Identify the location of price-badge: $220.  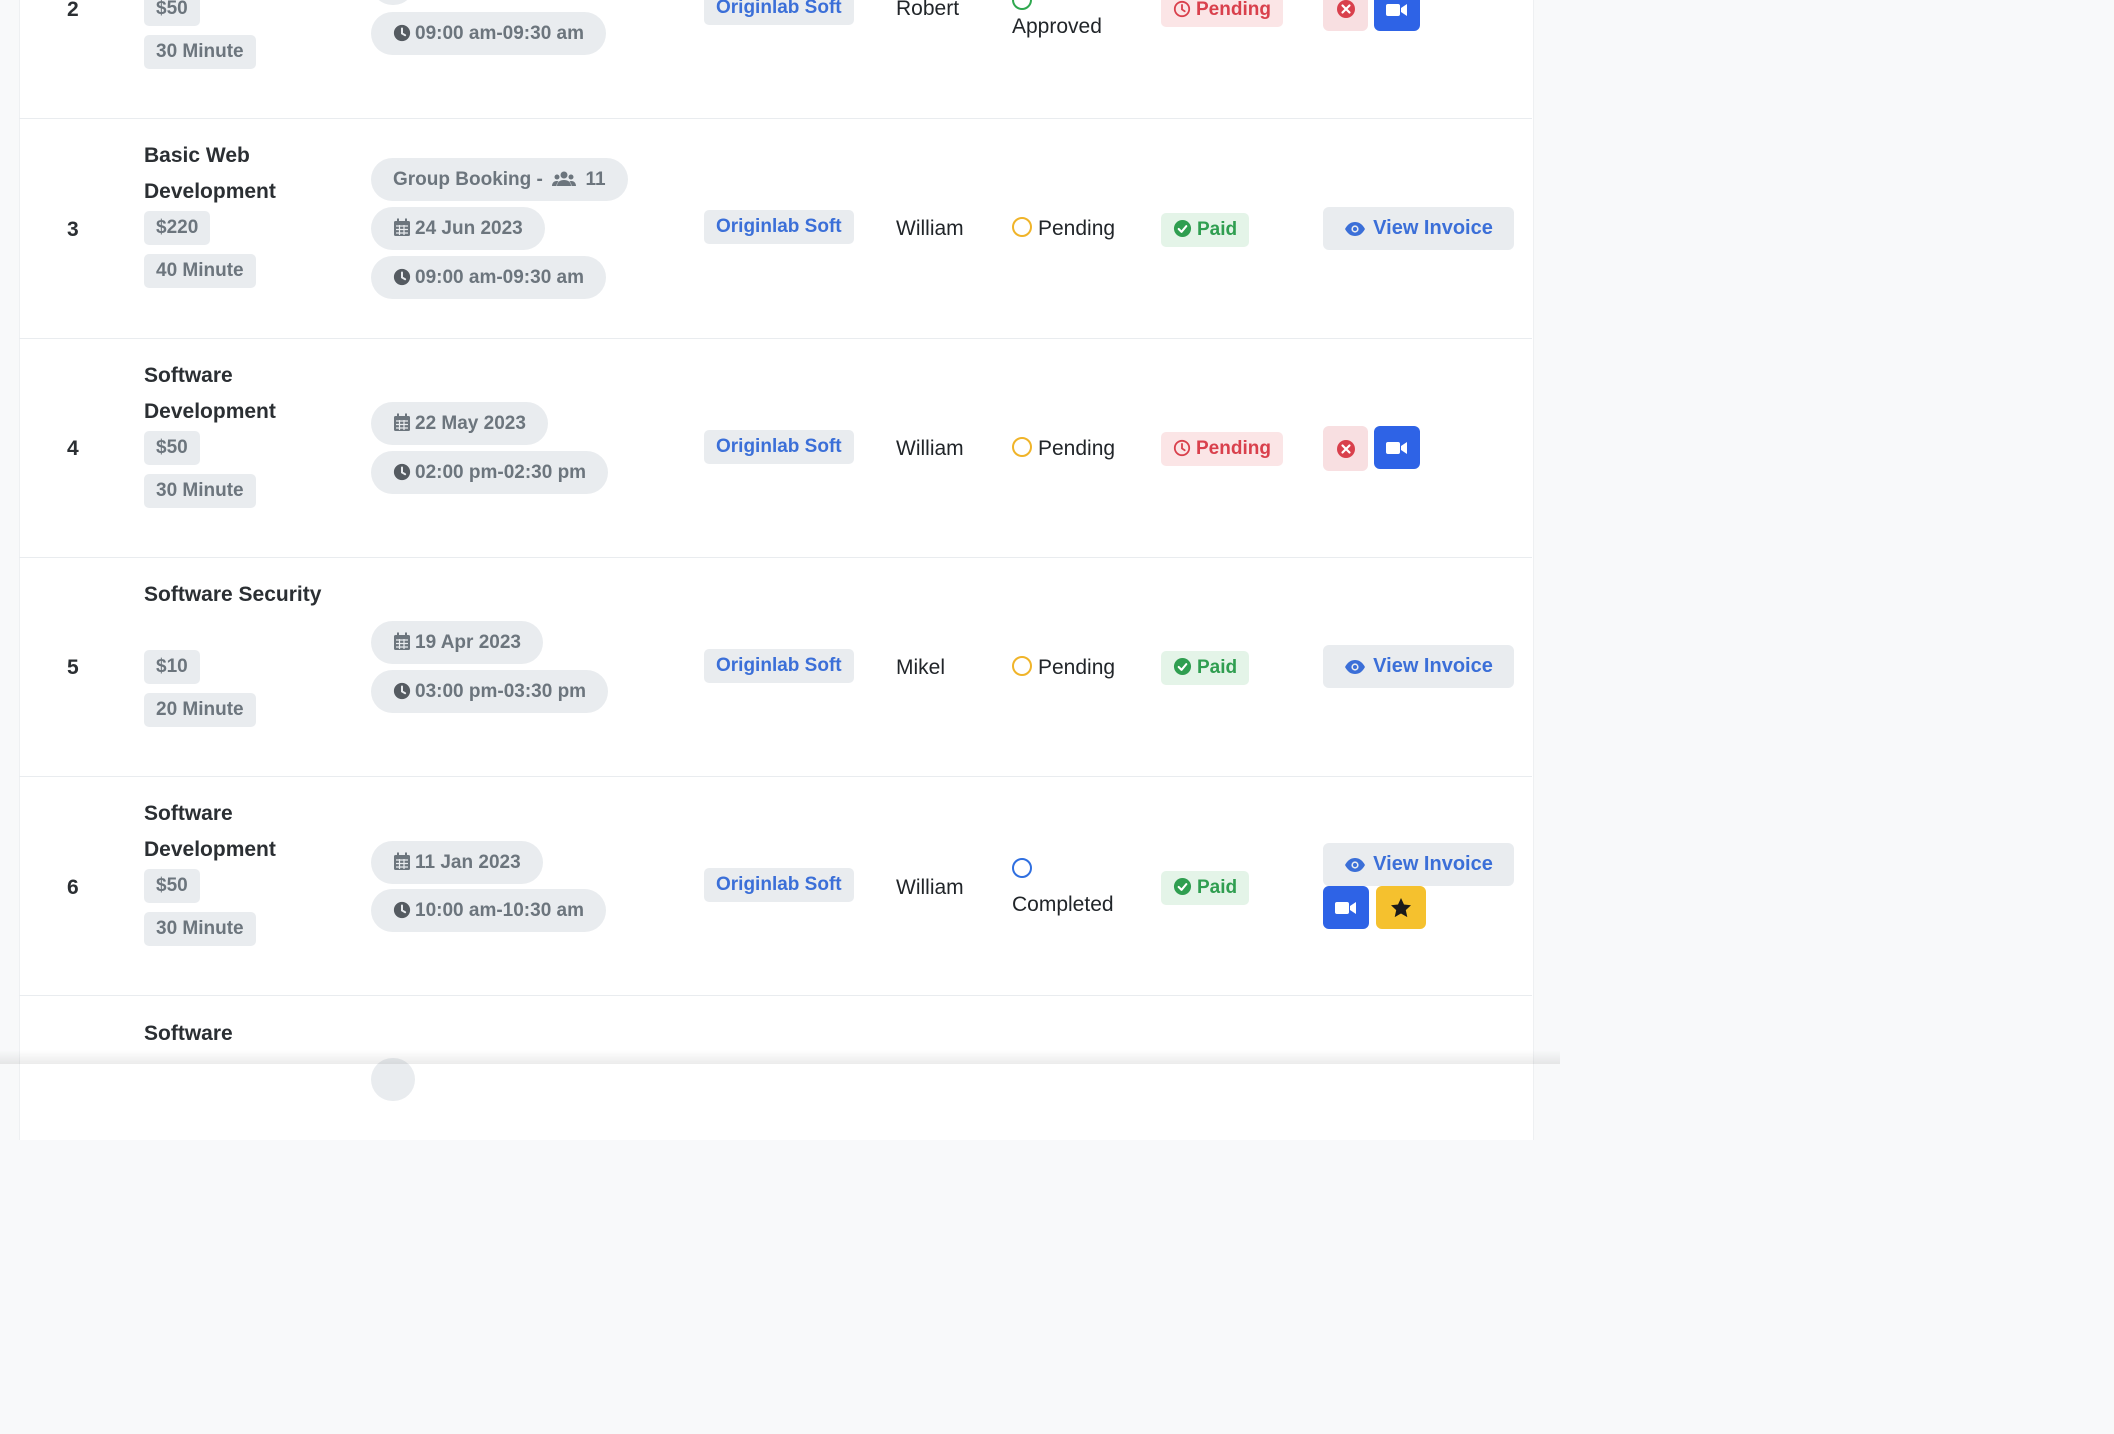
(177, 228).